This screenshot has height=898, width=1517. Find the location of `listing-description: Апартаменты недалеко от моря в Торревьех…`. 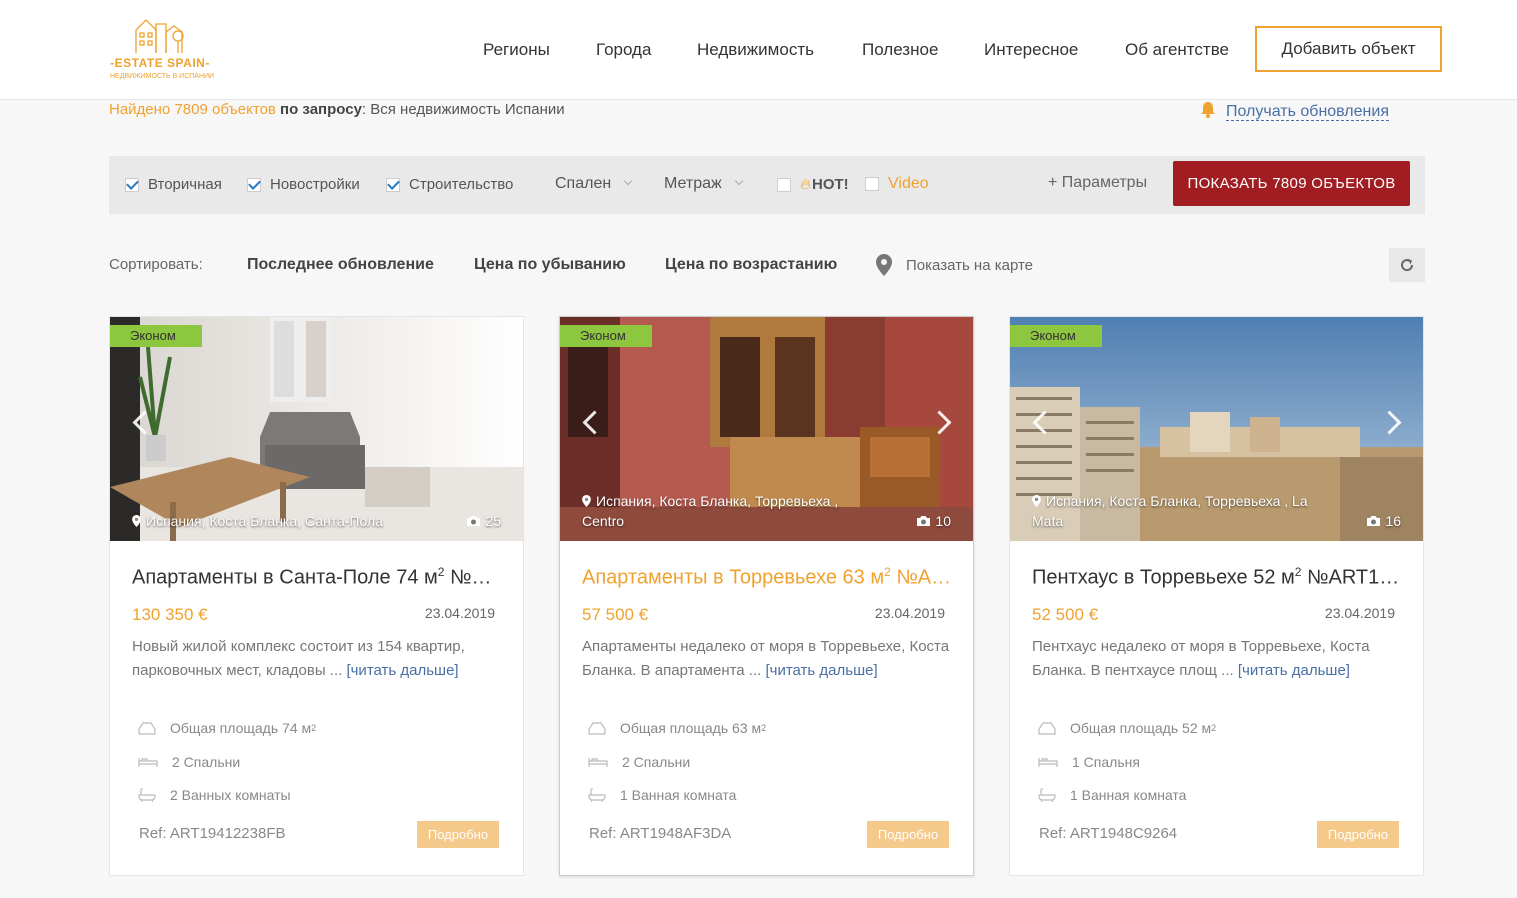

listing-description: Апартаменты недалеко от моря в Торревьех… is located at coordinates (767, 659).